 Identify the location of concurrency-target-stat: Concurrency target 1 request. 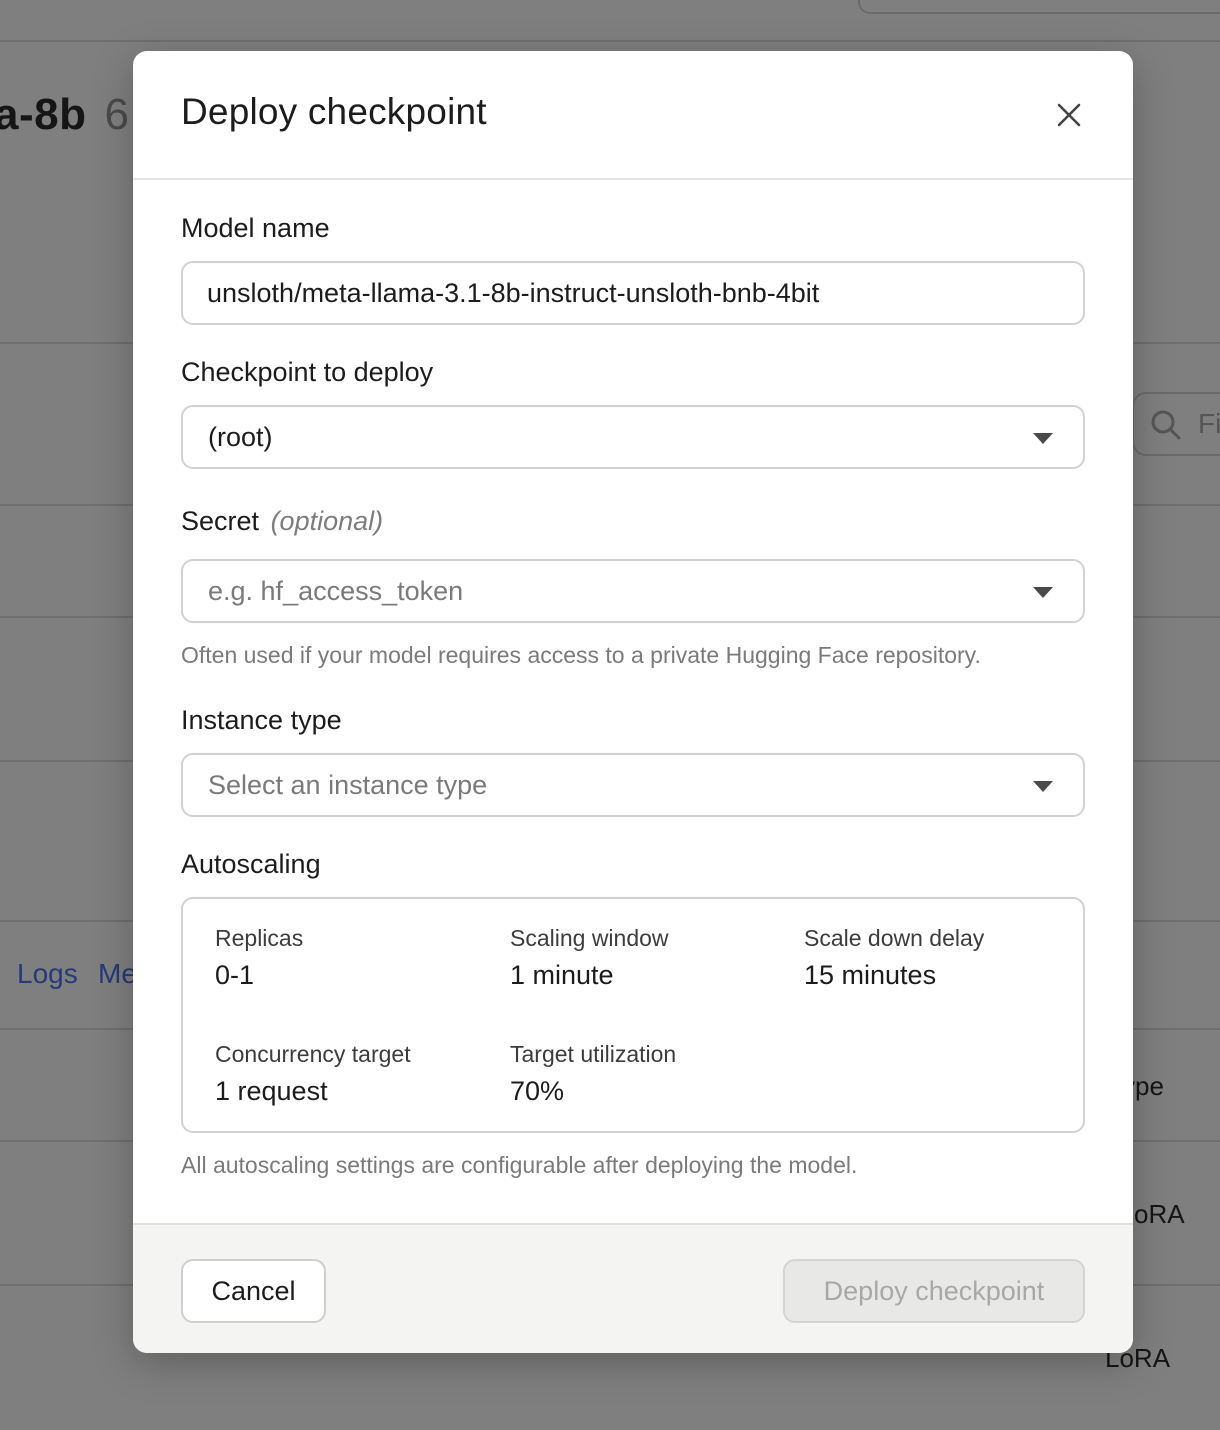
(313, 1074).